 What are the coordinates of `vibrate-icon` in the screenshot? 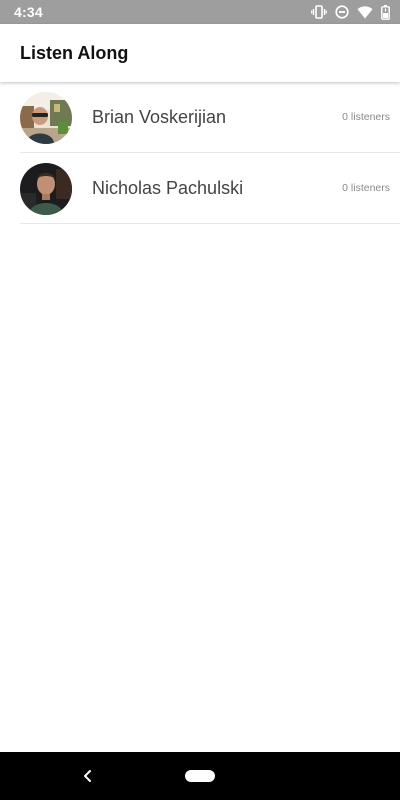 It's located at (319, 12).